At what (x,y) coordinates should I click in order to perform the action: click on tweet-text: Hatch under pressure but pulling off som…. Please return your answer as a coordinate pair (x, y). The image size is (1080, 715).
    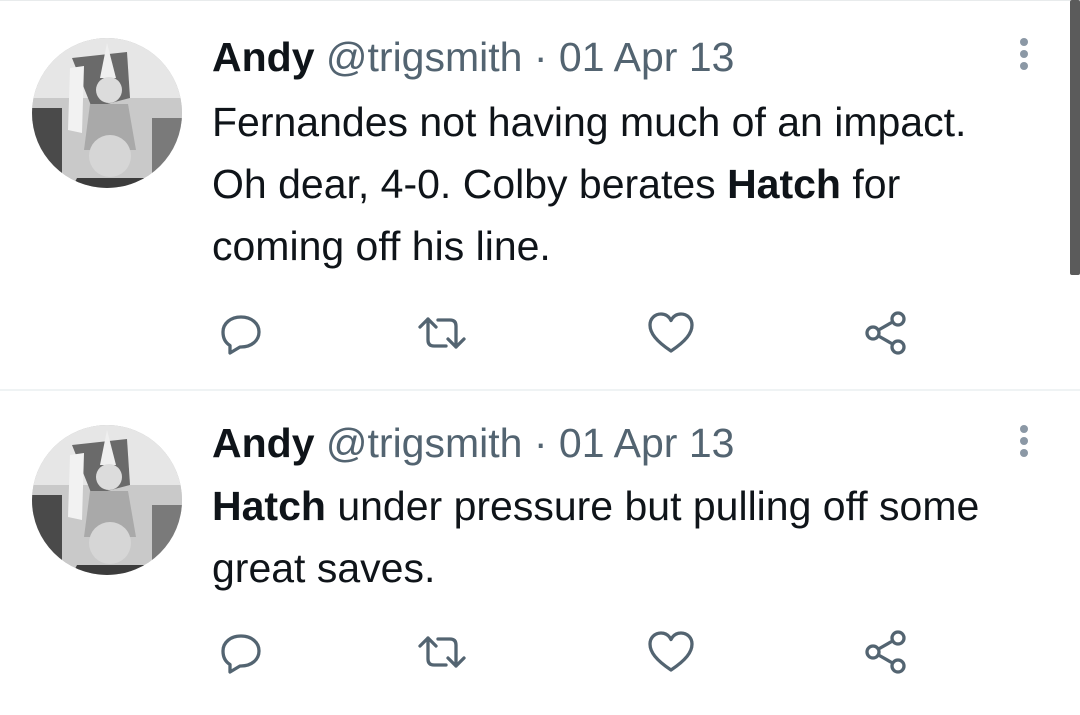
    Looking at the image, I should click on (612, 537).